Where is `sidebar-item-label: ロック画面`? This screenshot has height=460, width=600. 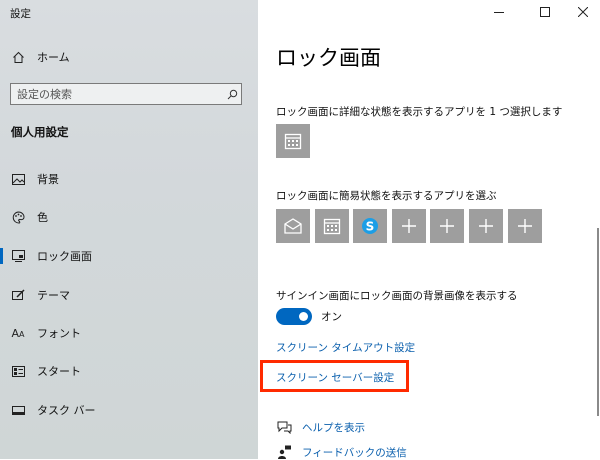
sidebar-item-label: ロック画面 is located at coordinates (64, 256).